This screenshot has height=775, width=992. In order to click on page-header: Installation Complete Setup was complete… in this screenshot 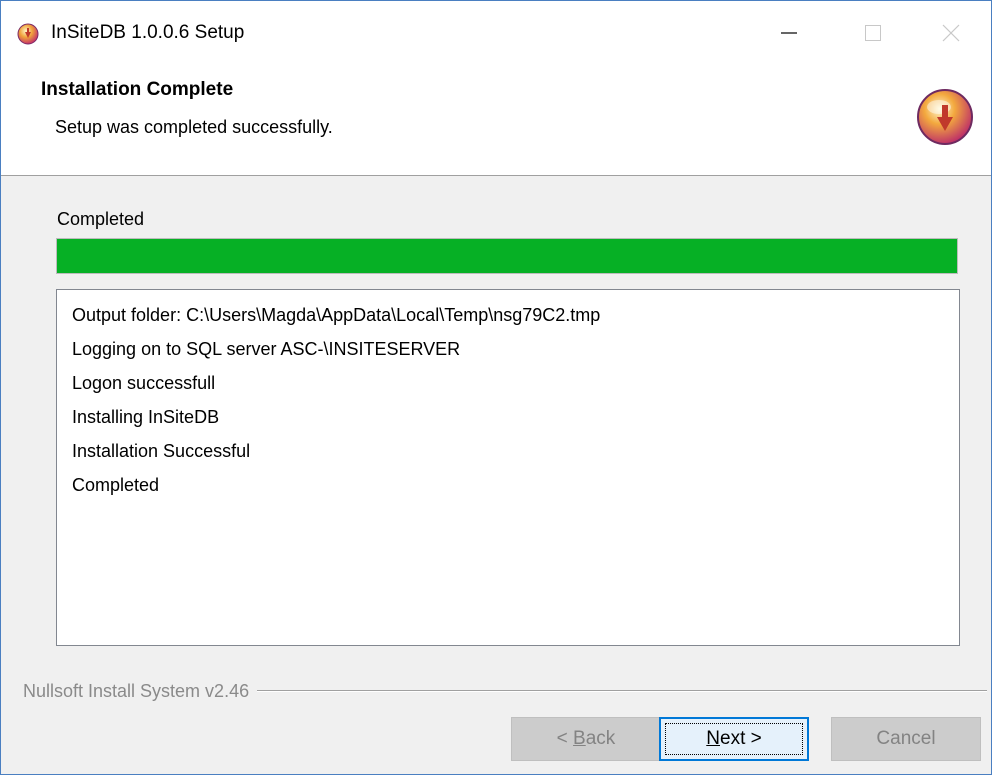, I will do `click(496, 120)`.